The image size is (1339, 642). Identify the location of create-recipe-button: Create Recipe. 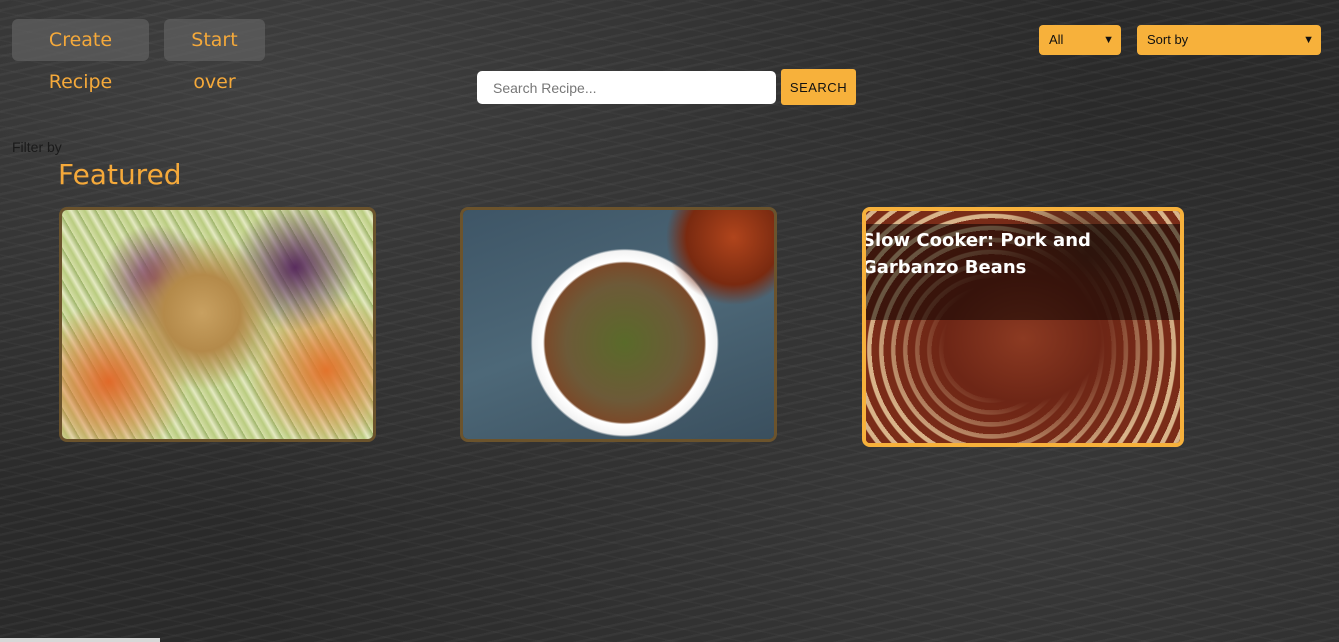
(80, 56).